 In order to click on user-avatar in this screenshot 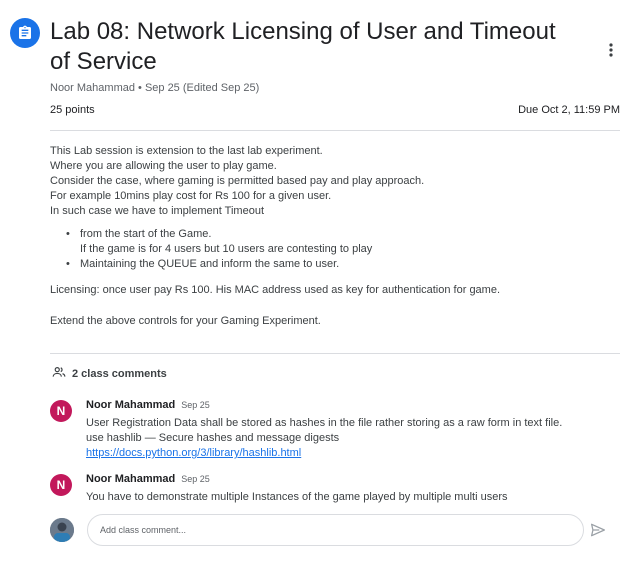, I will do `click(62, 530)`.